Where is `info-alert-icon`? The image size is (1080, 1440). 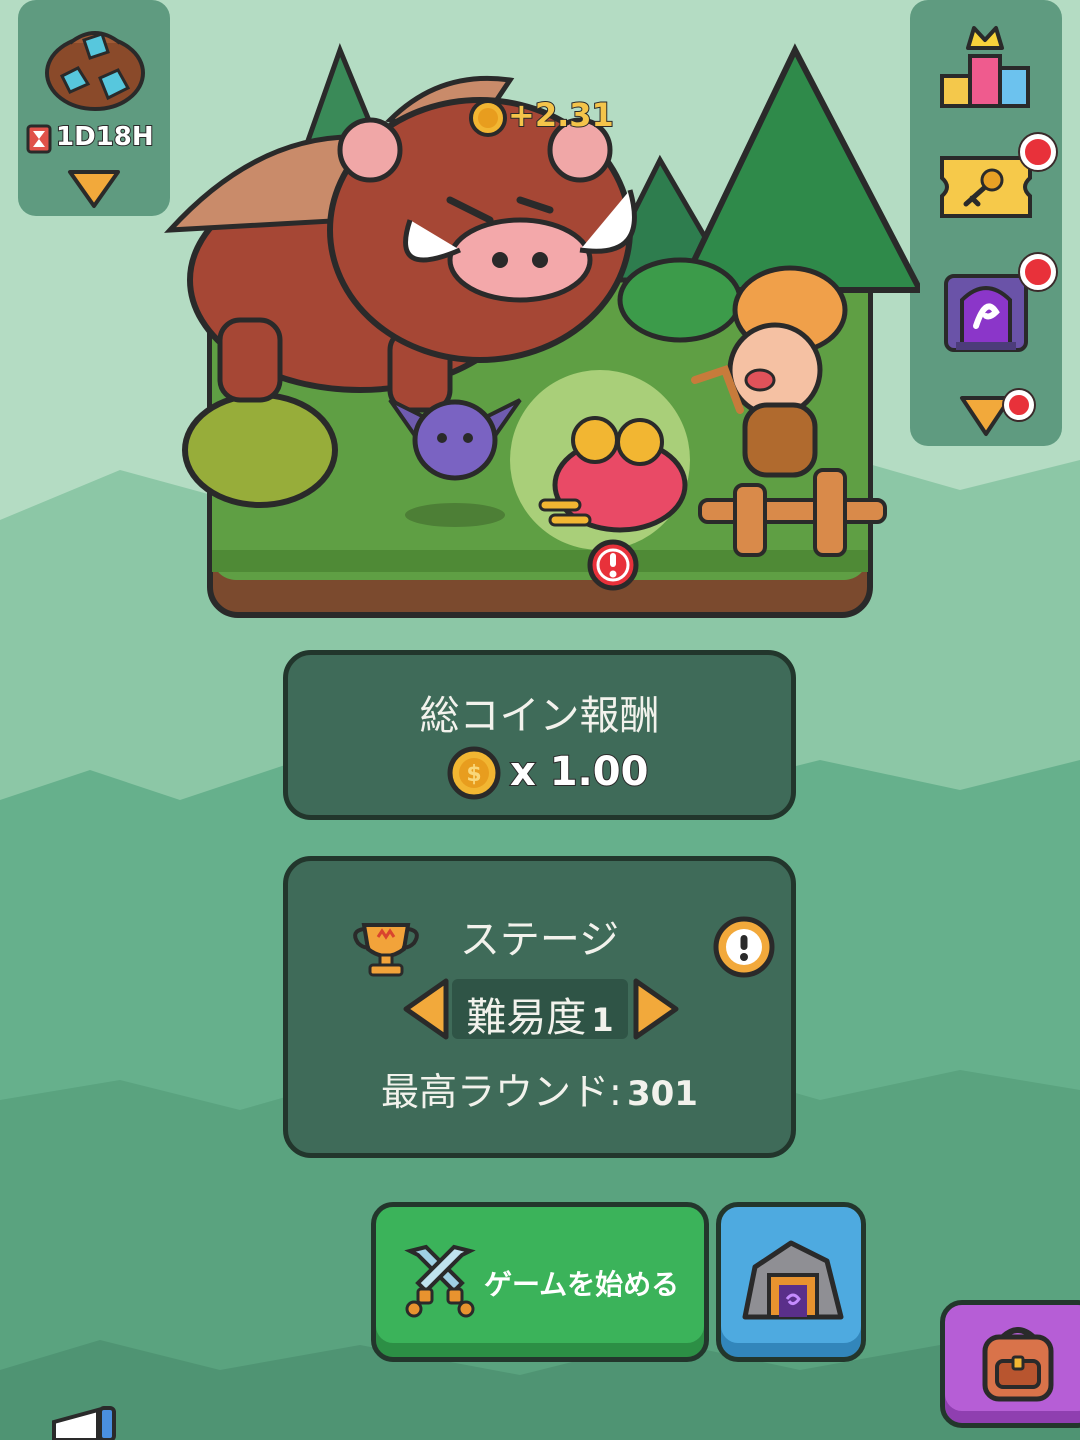
info-alert-icon is located at coordinates (744, 947).